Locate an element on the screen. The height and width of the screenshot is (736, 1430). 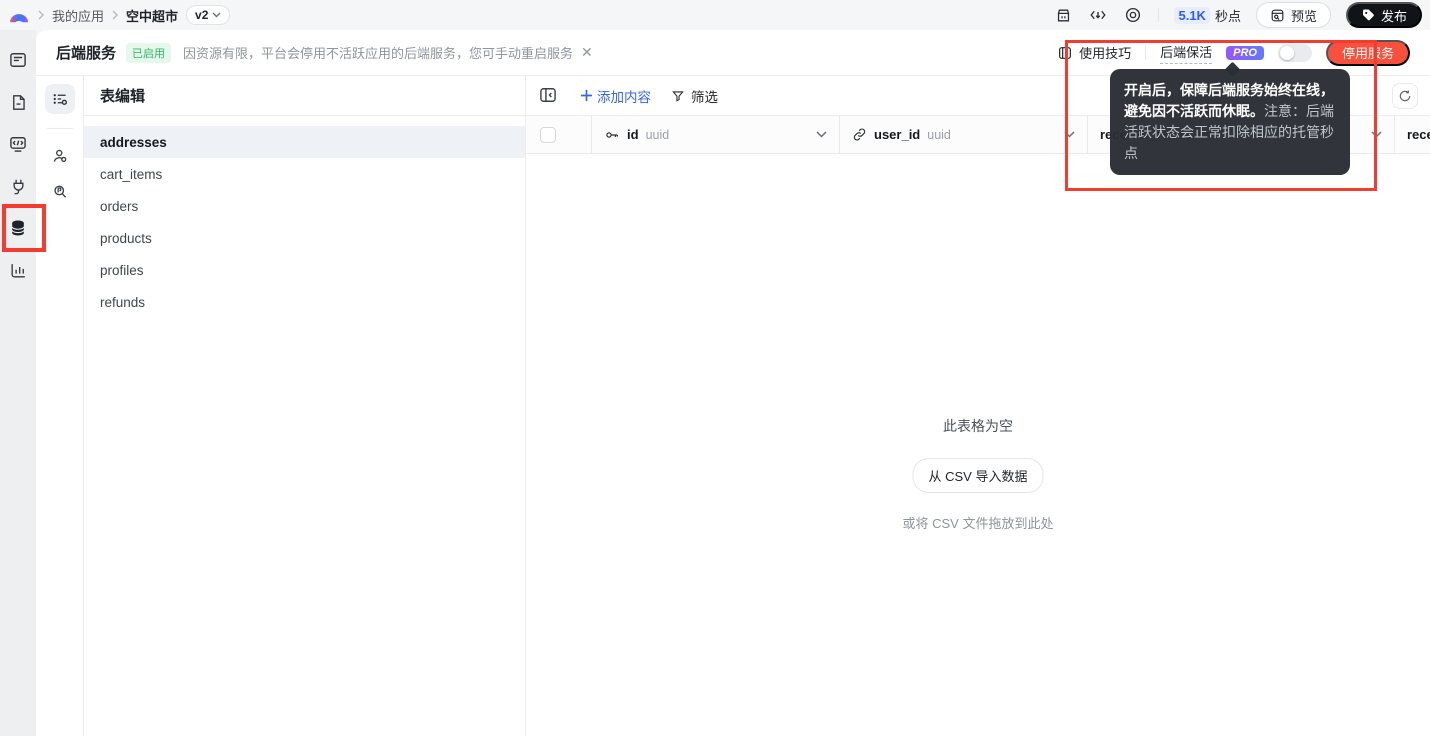
publish-icon is located at coordinates (1368, 15).